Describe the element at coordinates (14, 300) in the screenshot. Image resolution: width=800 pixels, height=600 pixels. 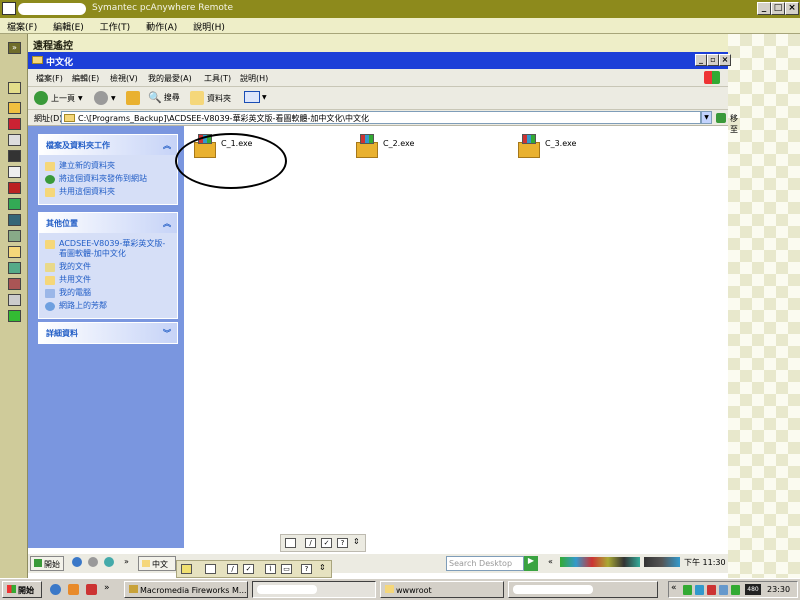
I see `scissors-icon` at that location.